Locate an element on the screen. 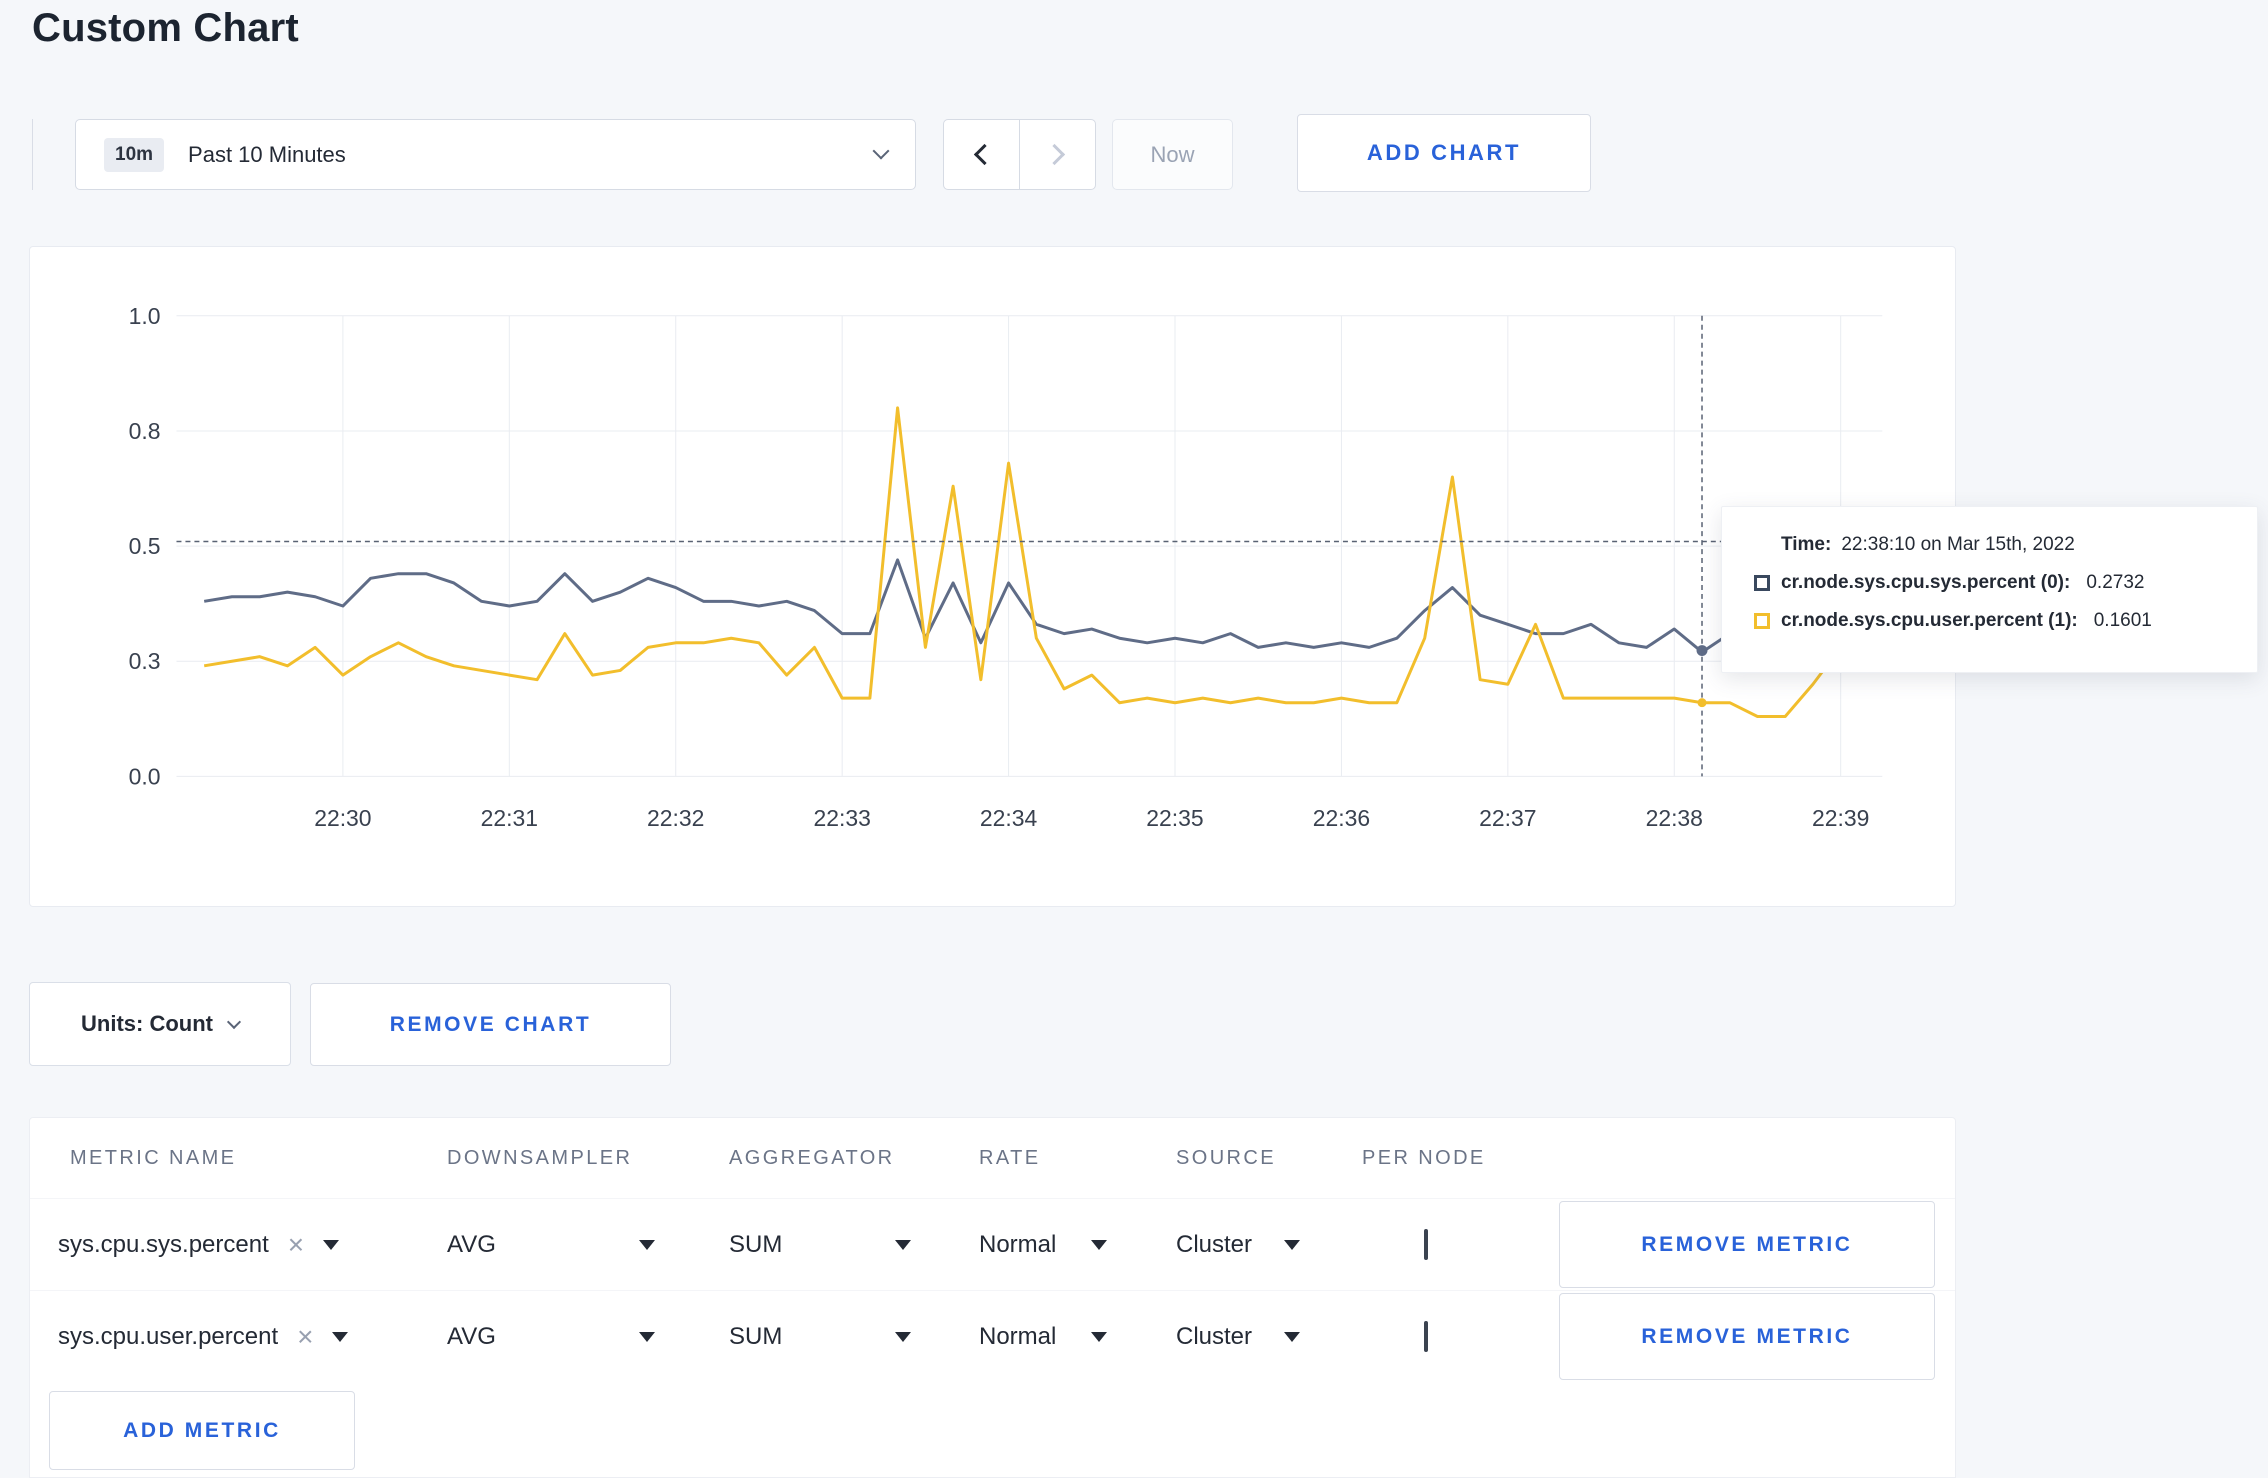  header-aggregator: AGGREGATOR is located at coordinates (812, 1157).